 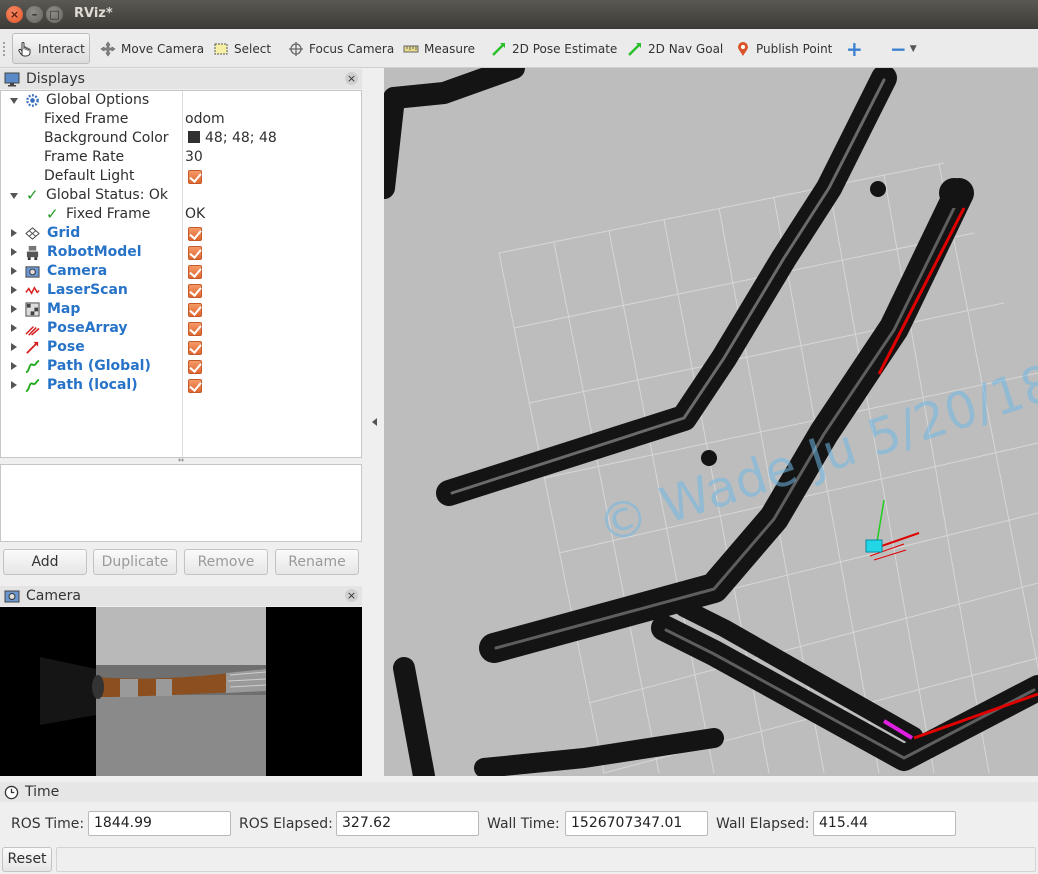 I want to click on ros-time-field: 1844.99, so click(x=159, y=823).